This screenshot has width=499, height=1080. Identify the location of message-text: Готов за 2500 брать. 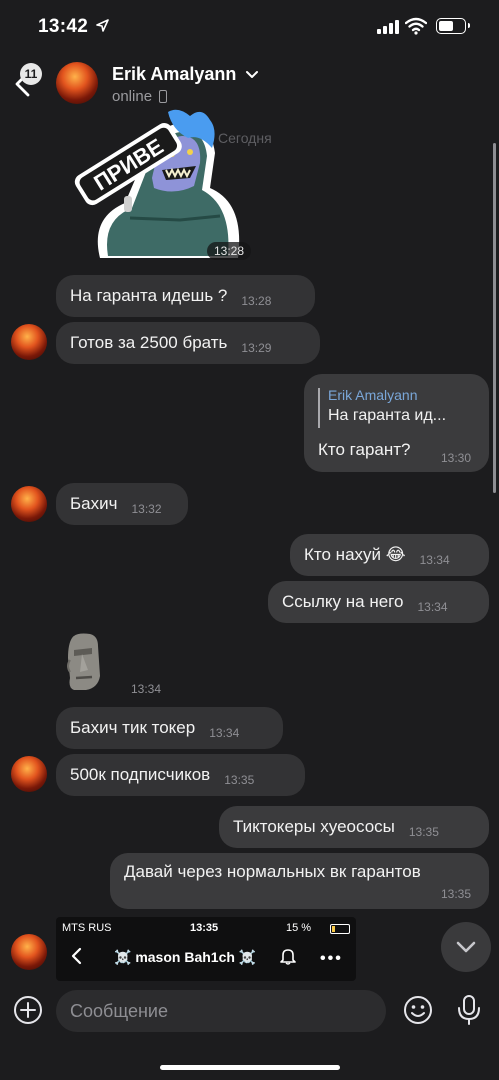
(149, 342).